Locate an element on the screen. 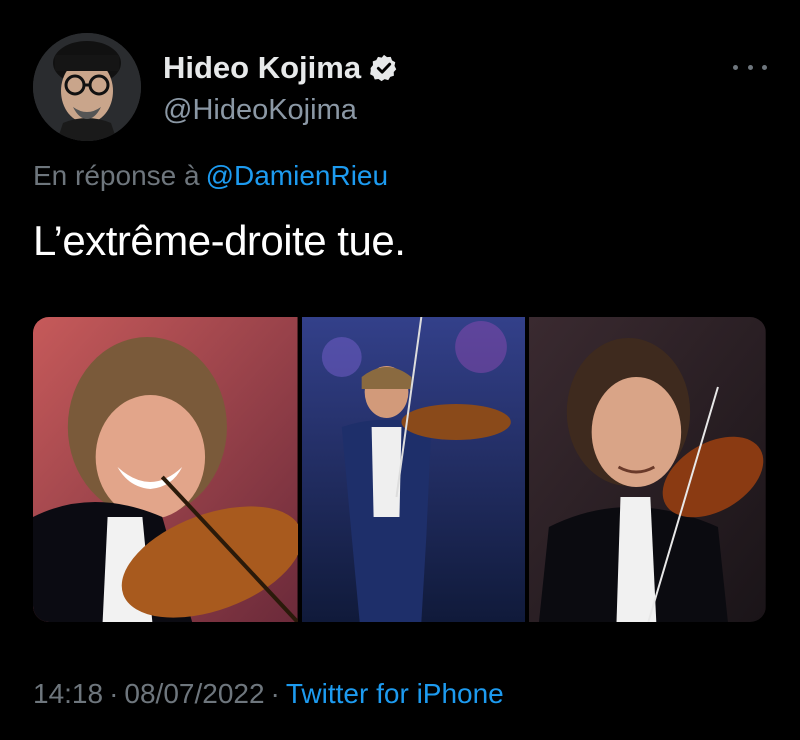  tweet-meta: 14:18 · 08/07/2022 · Twitter for iPhone is located at coordinates (268, 694).